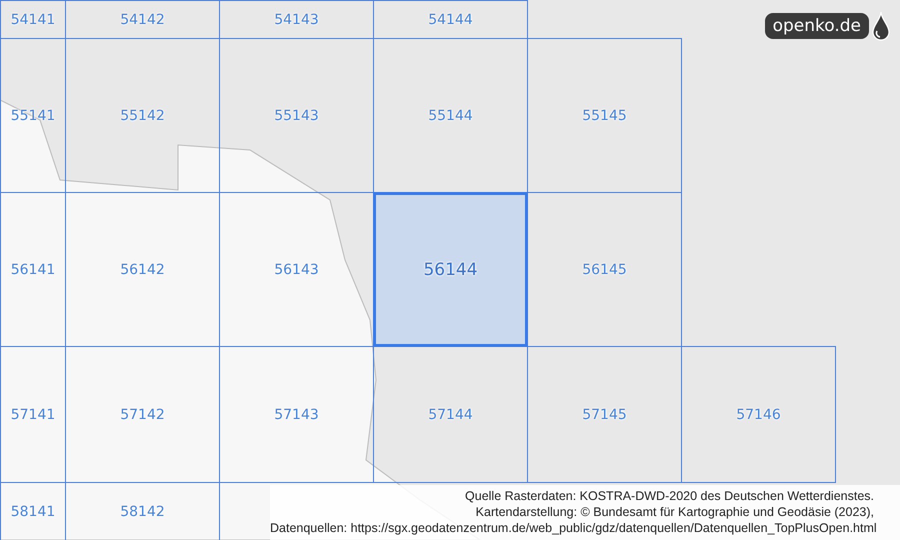 This screenshot has height=540, width=900. I want to click on grid-cell: 54141, so click(33, 19).